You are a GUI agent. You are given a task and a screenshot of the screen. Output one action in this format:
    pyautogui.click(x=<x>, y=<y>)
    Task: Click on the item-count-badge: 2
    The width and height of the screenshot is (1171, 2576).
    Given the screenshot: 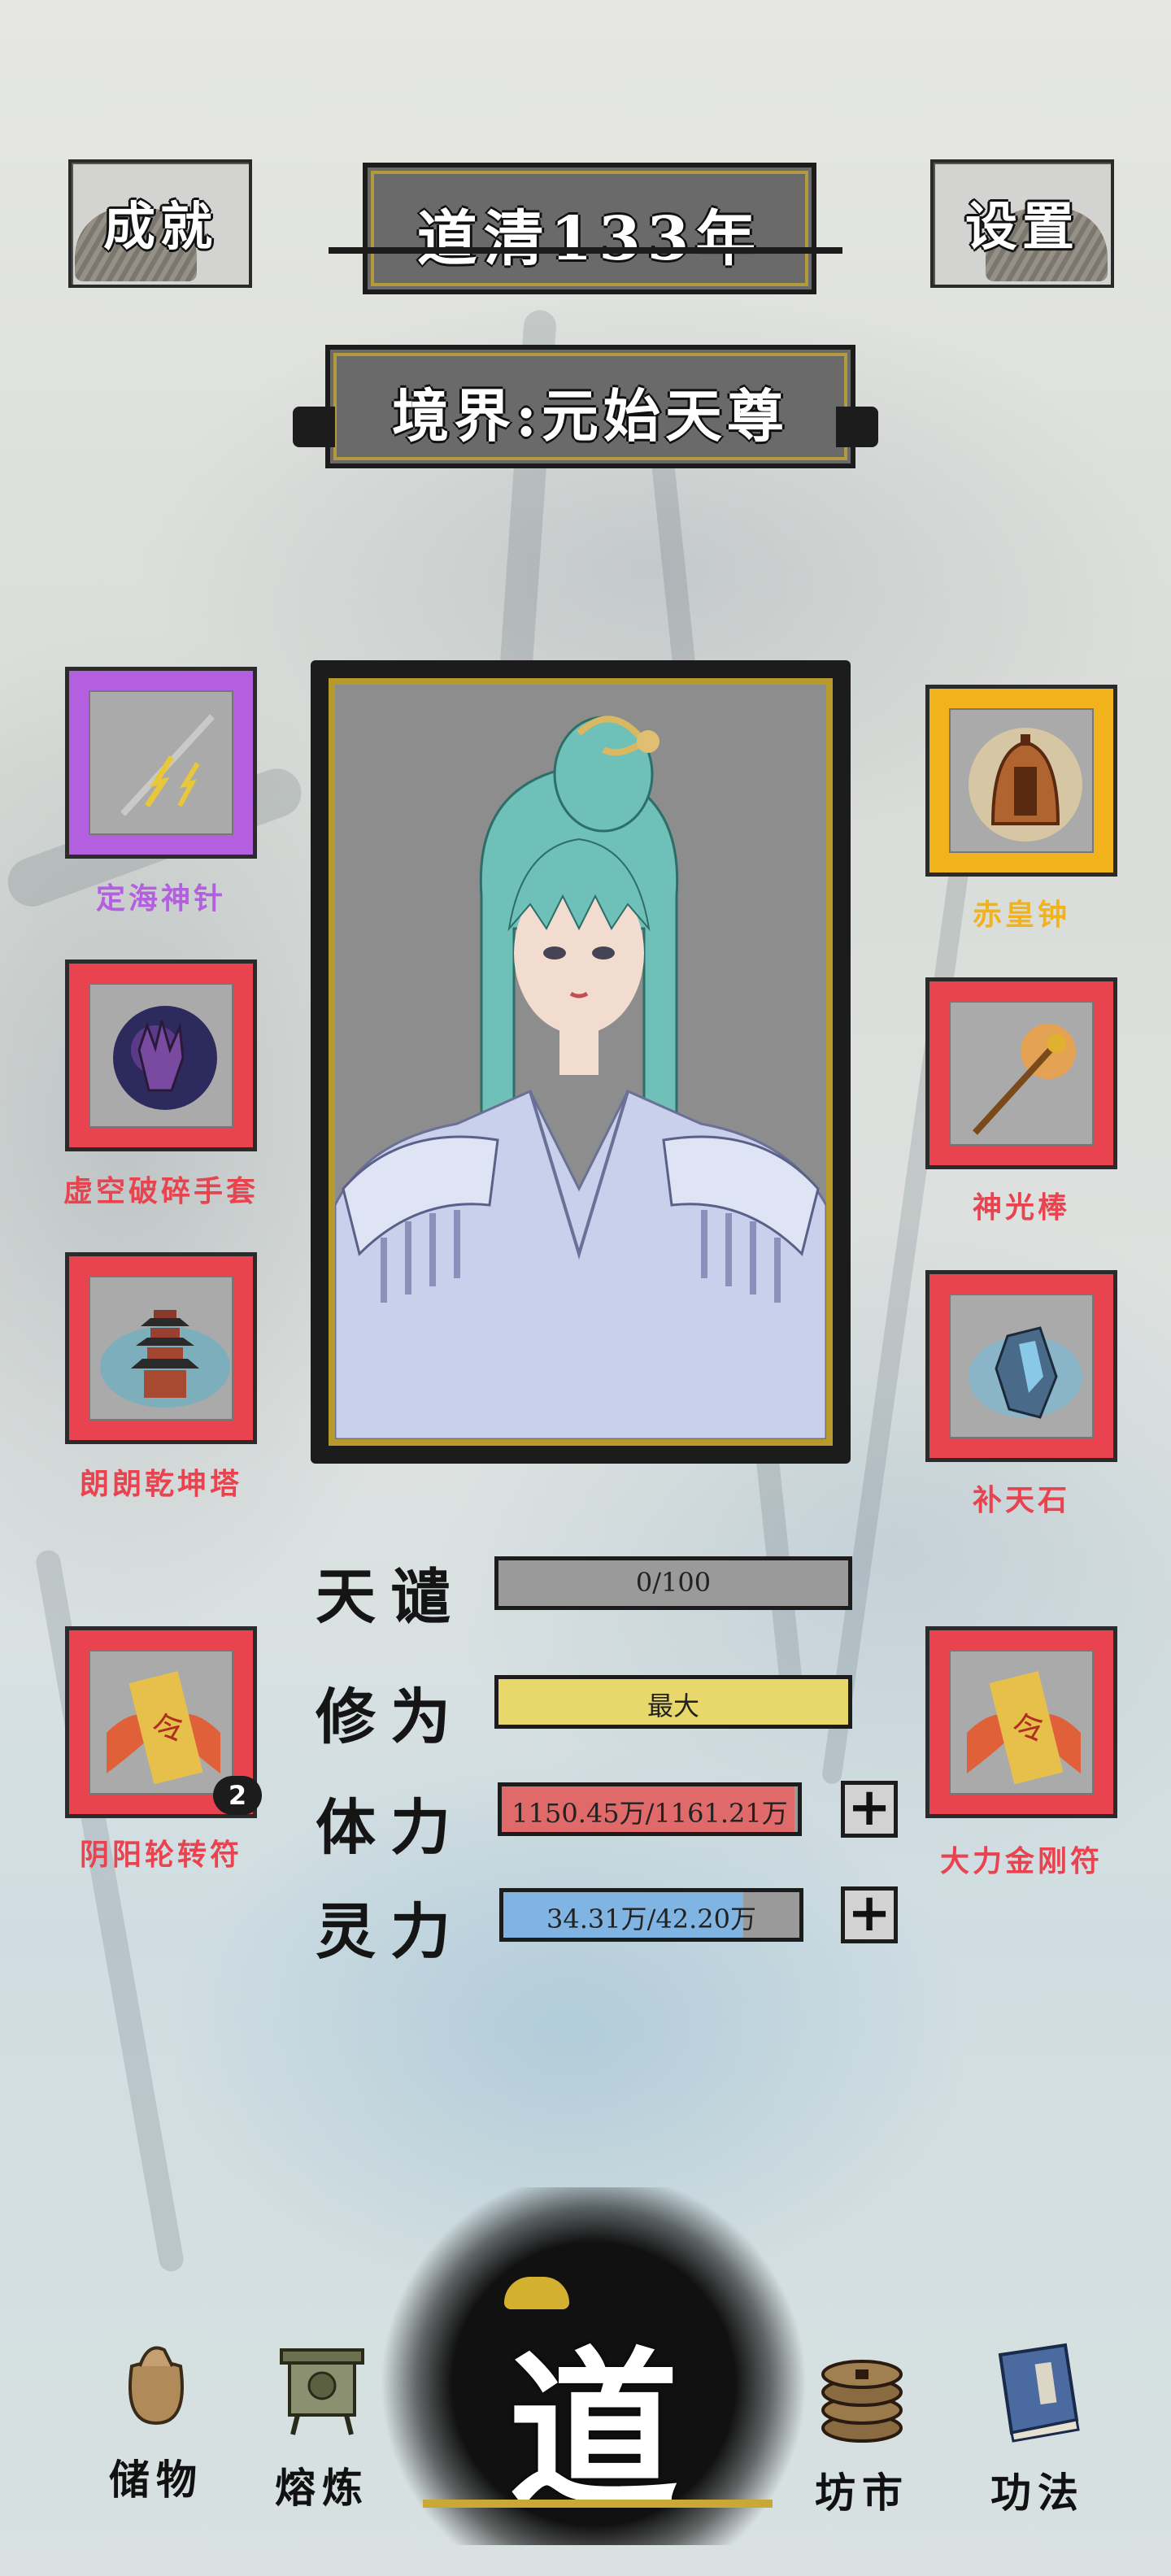 What is the action you would take?
    pyautogui.click(x=237, y=1796)
    